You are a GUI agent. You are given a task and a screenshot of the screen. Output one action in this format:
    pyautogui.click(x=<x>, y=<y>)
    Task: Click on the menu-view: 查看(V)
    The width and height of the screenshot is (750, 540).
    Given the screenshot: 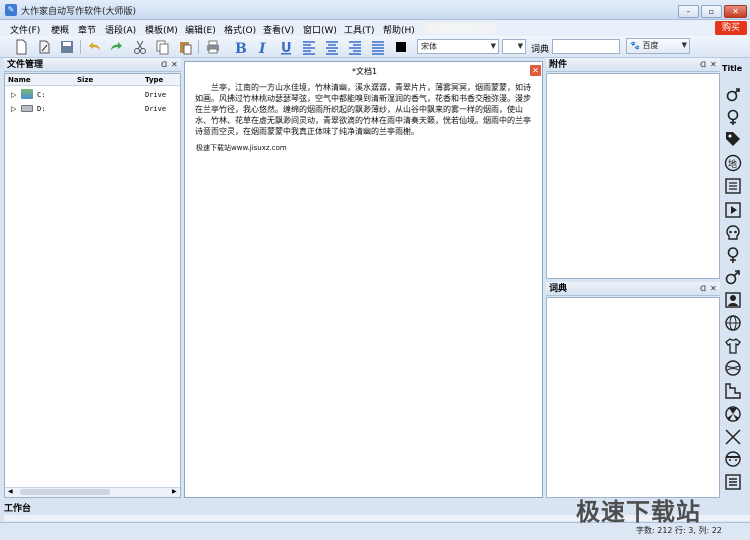 What is the action you would take?
    pyautogui.click(x=278, y=29)
    